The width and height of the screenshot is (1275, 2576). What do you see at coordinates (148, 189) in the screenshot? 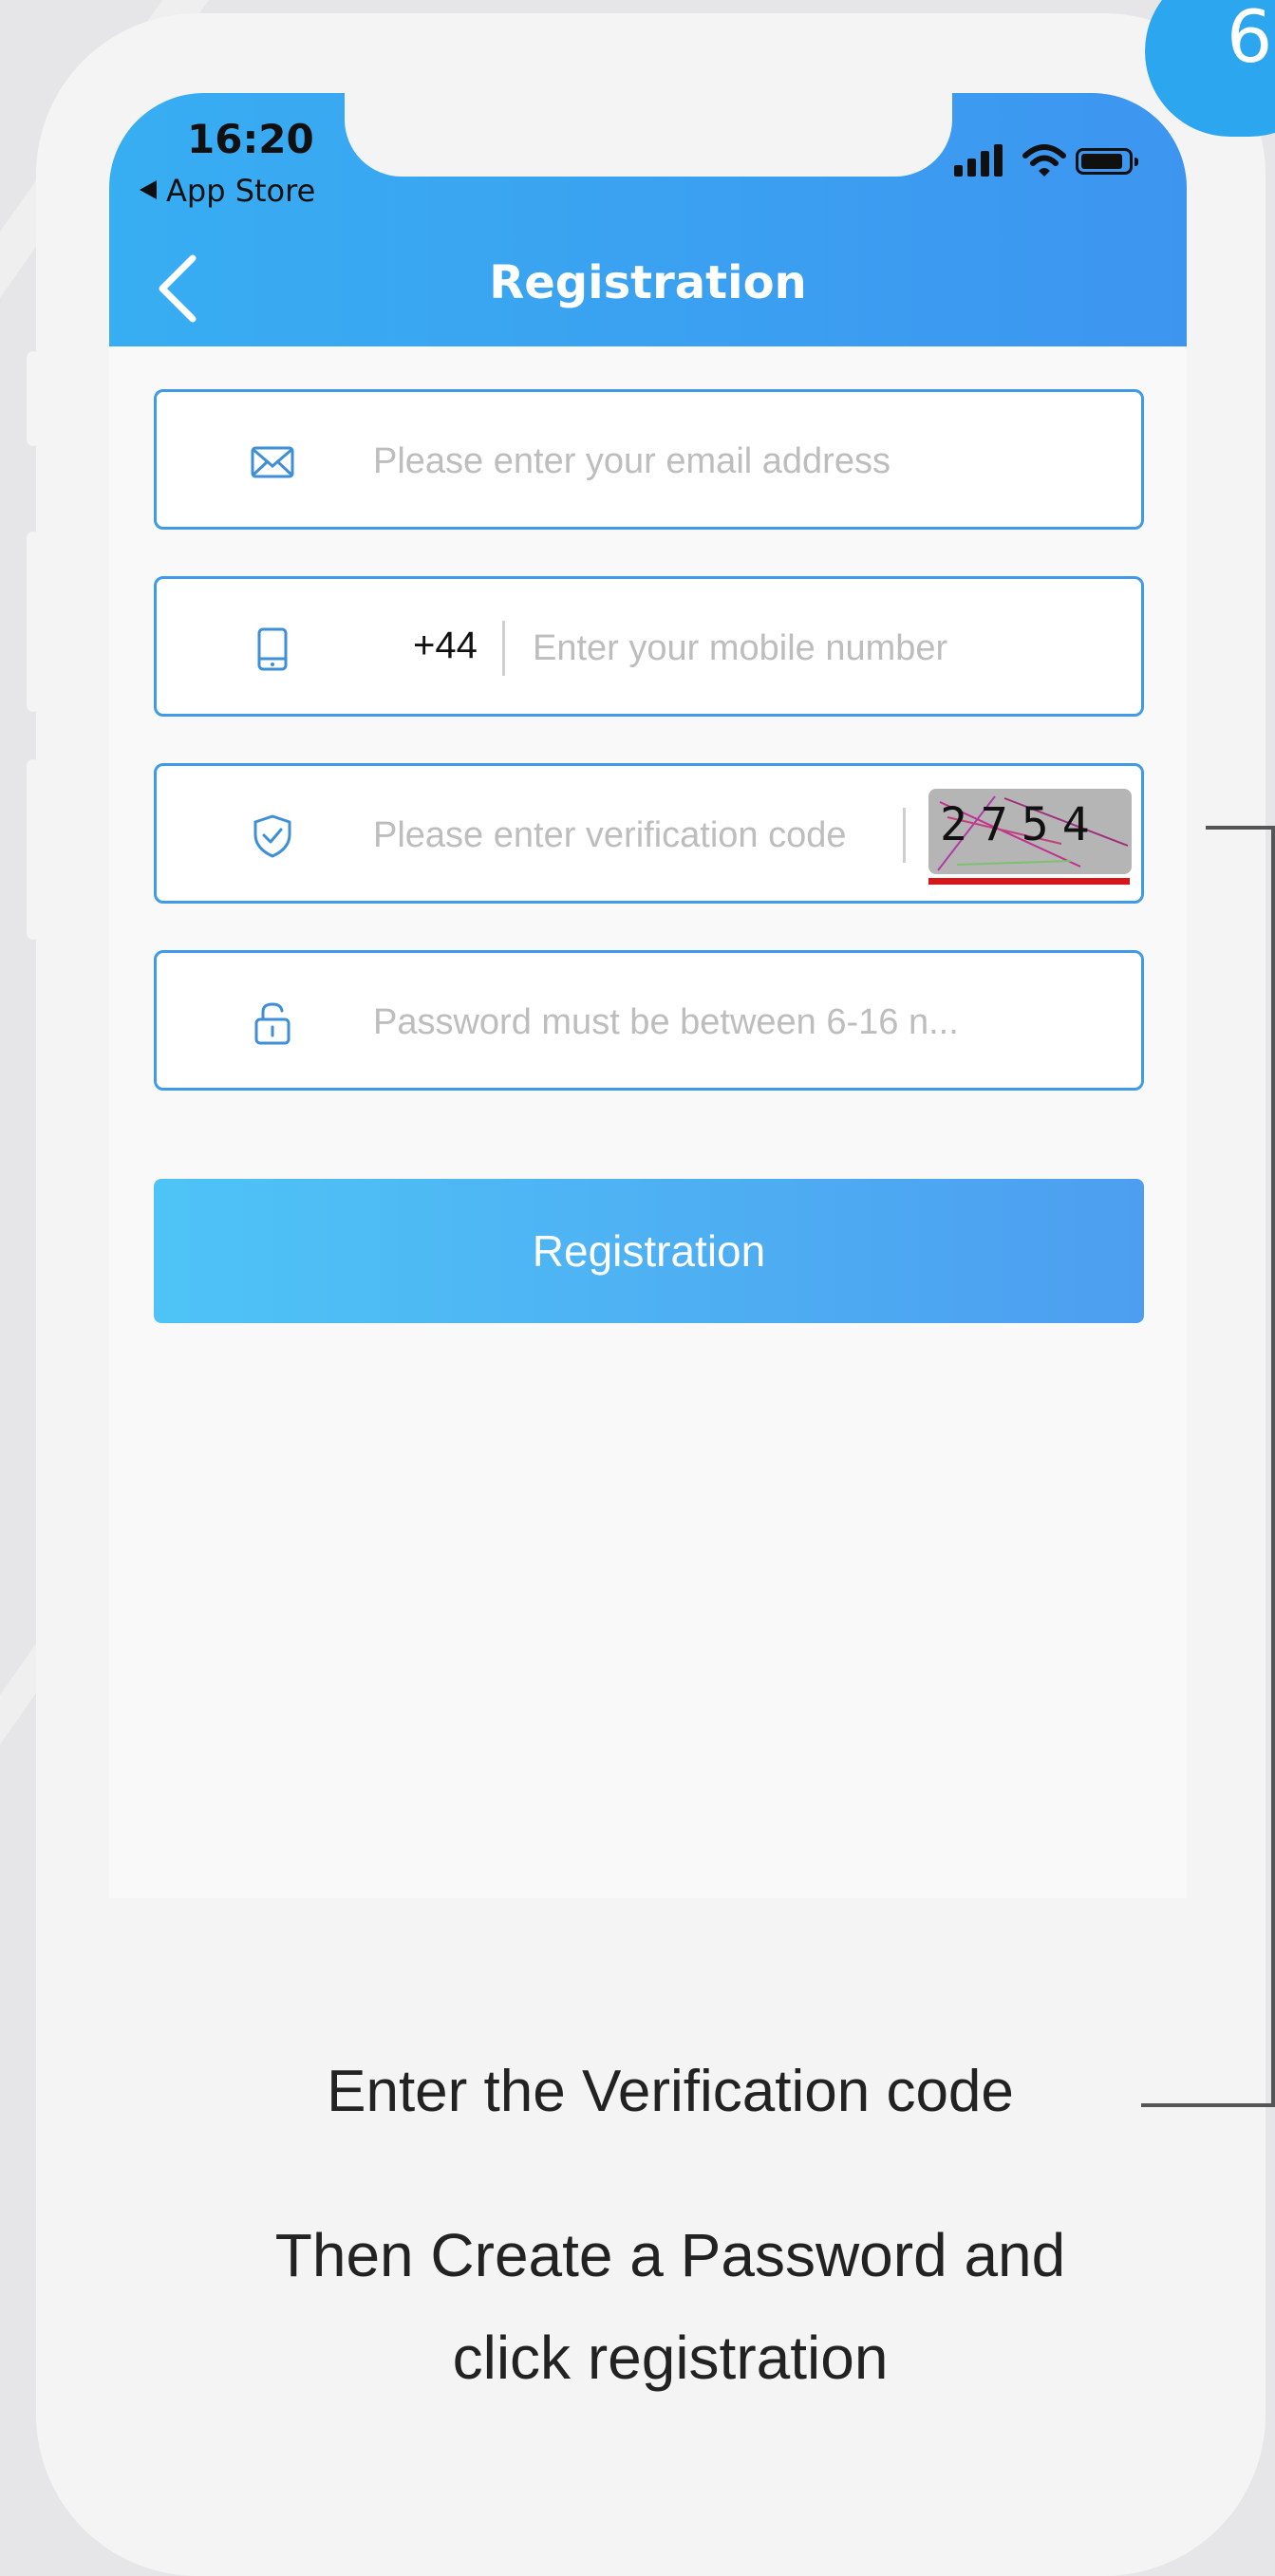
I see `back-arrow-icon` at bounding box center [148, 189].